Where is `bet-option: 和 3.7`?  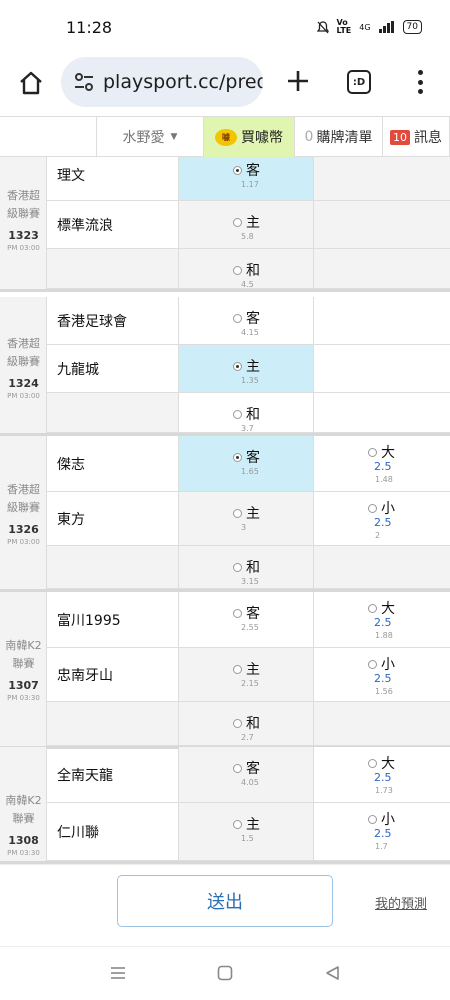
bet-option: 和 3.7 is located at coordinates (246, 413).